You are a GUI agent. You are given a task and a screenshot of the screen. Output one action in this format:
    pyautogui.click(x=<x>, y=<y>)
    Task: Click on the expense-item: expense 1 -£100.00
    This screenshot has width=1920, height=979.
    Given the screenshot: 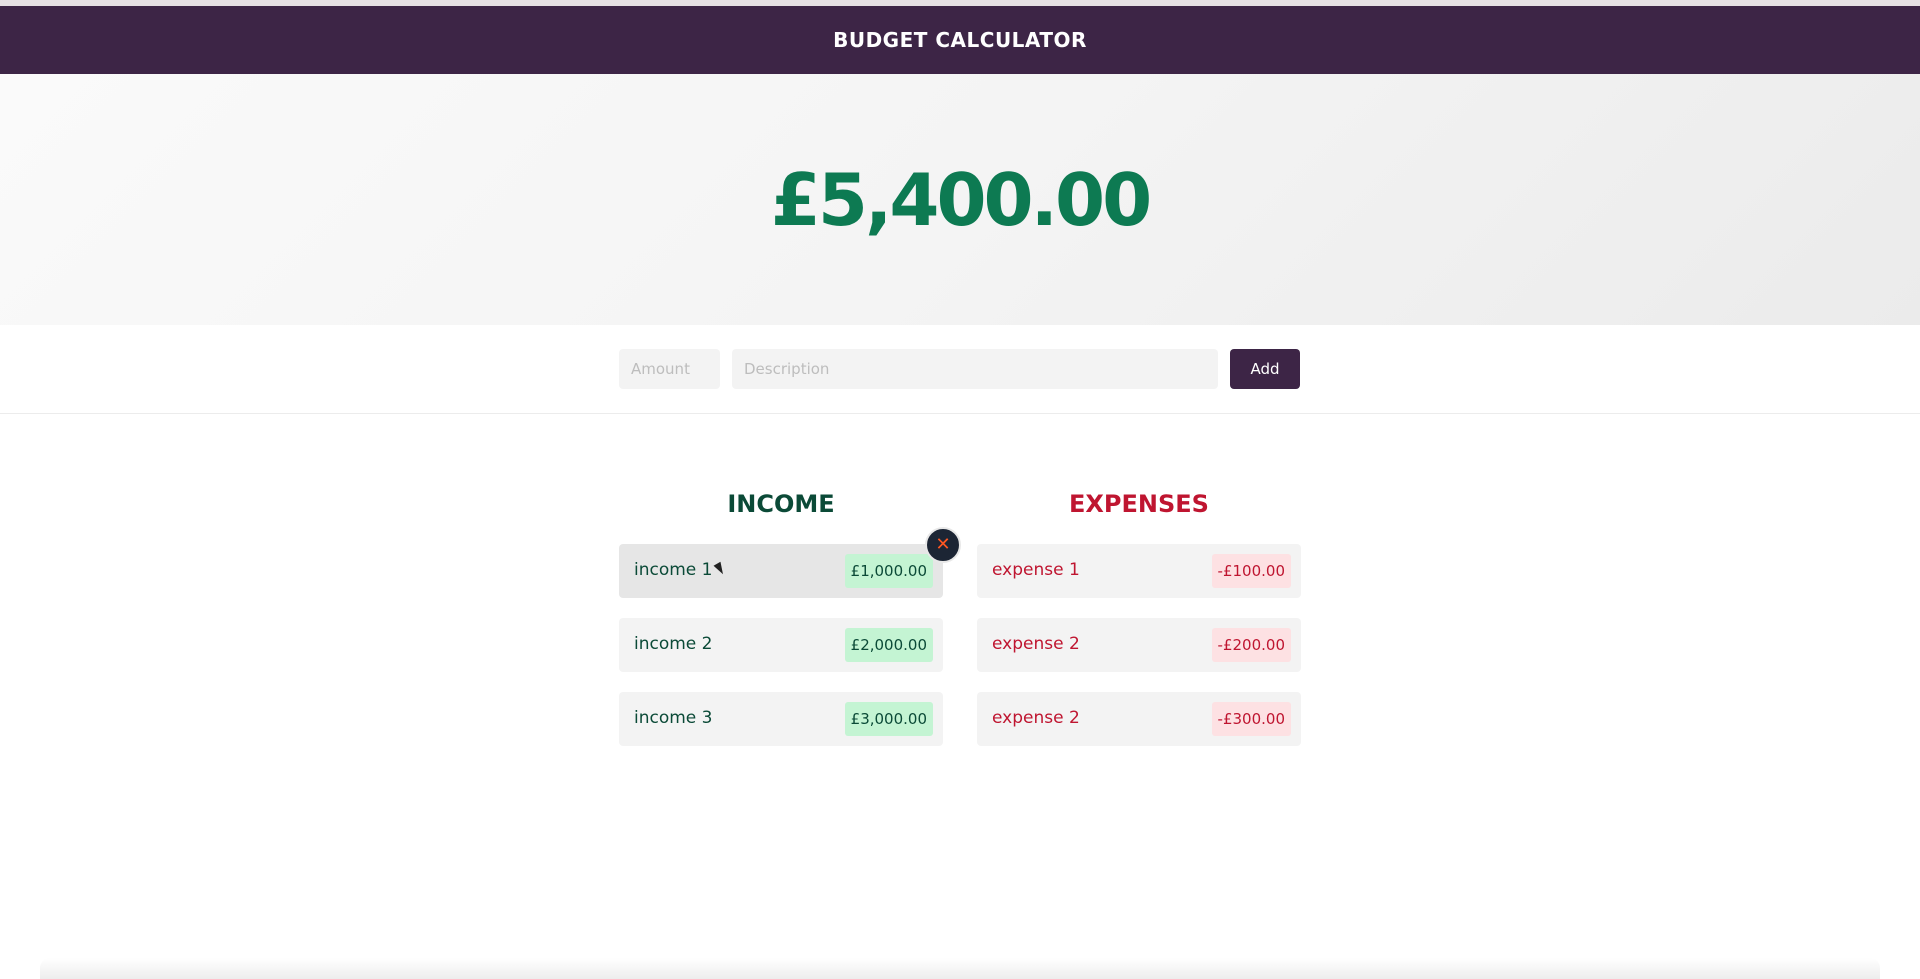 What is the action you would take?
    pyautogui.click(x=1139, y=571)
    